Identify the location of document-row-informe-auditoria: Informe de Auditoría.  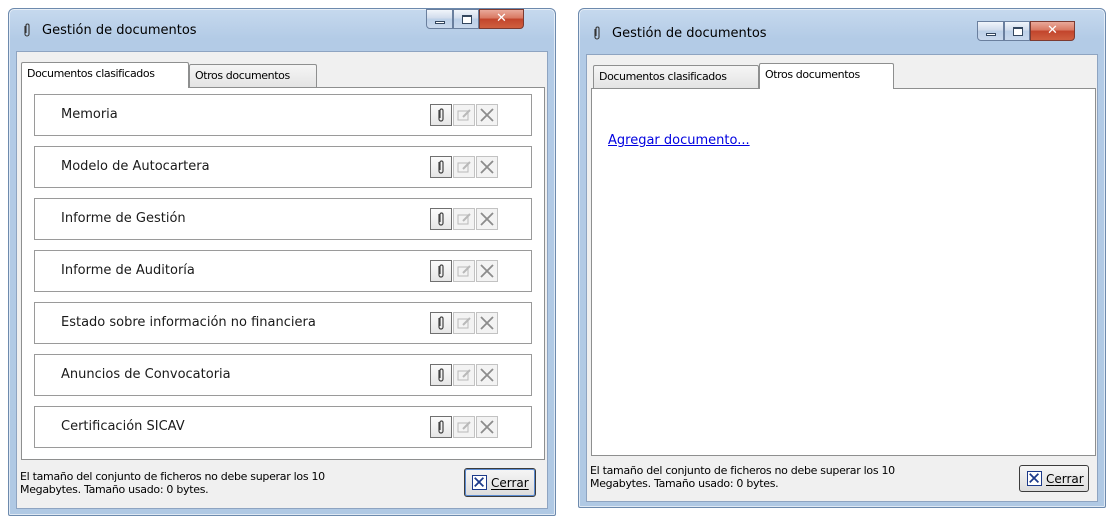
(283, 271).